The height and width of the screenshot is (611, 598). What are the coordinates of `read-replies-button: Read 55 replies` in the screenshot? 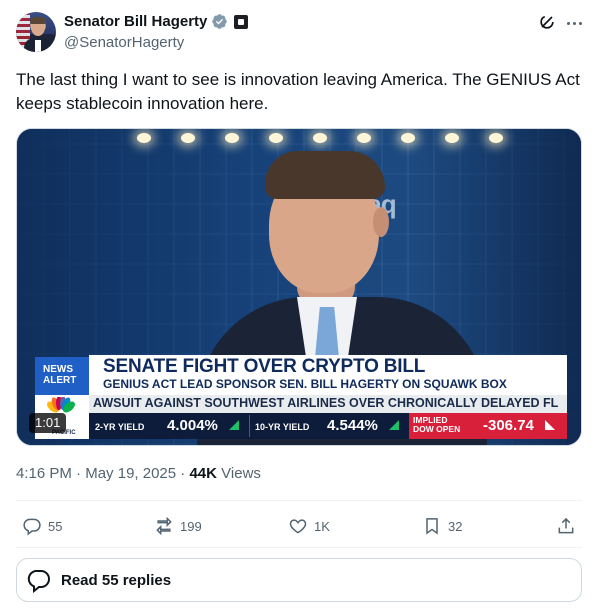 It's located at (299, 580).